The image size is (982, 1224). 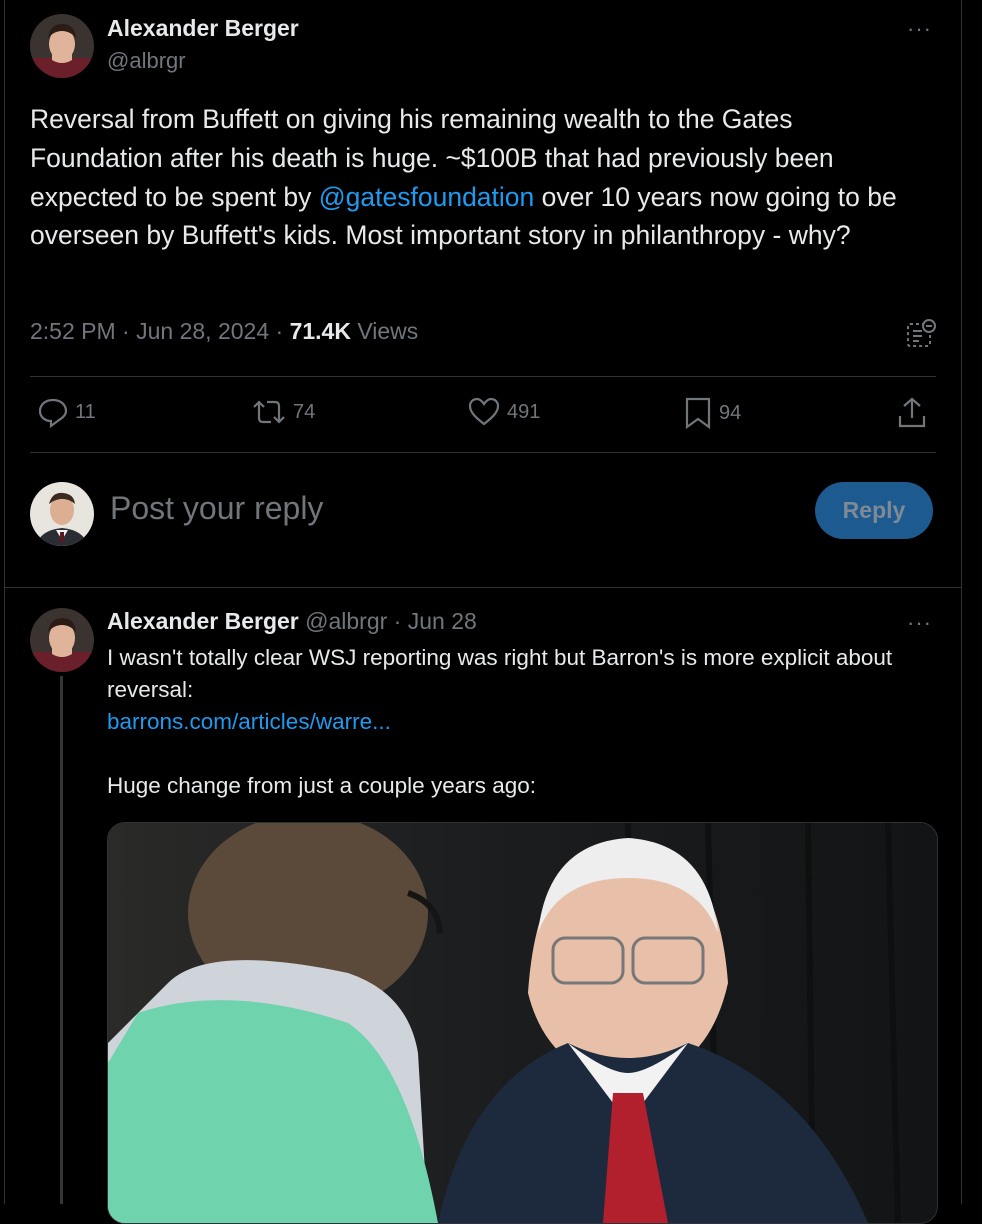 I want to click on tweet-date: Jun 28, 2024, so click(x=202, y=331).